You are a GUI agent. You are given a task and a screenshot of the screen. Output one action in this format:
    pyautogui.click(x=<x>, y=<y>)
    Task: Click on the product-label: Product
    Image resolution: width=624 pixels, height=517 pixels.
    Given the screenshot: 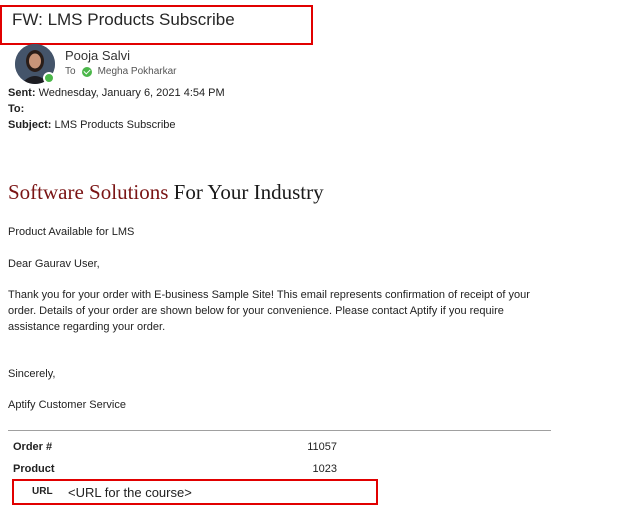 What is the action you would take?
    pyautogui.click(x=34, y=469)
    